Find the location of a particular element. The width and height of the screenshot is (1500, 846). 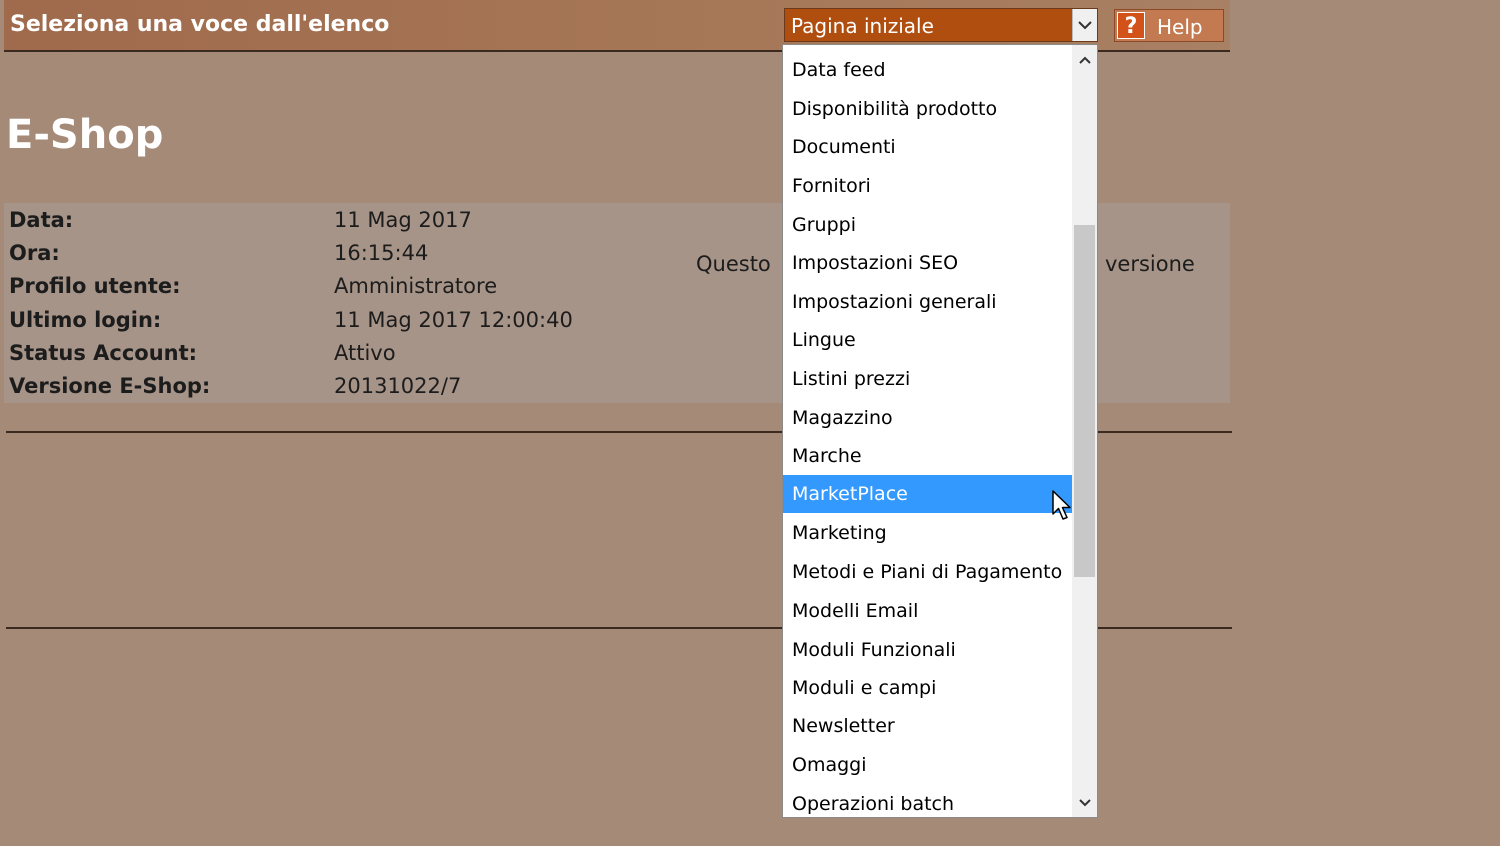

dropdown-option: Moduli Funzionali is located at coordinates (927, 650).